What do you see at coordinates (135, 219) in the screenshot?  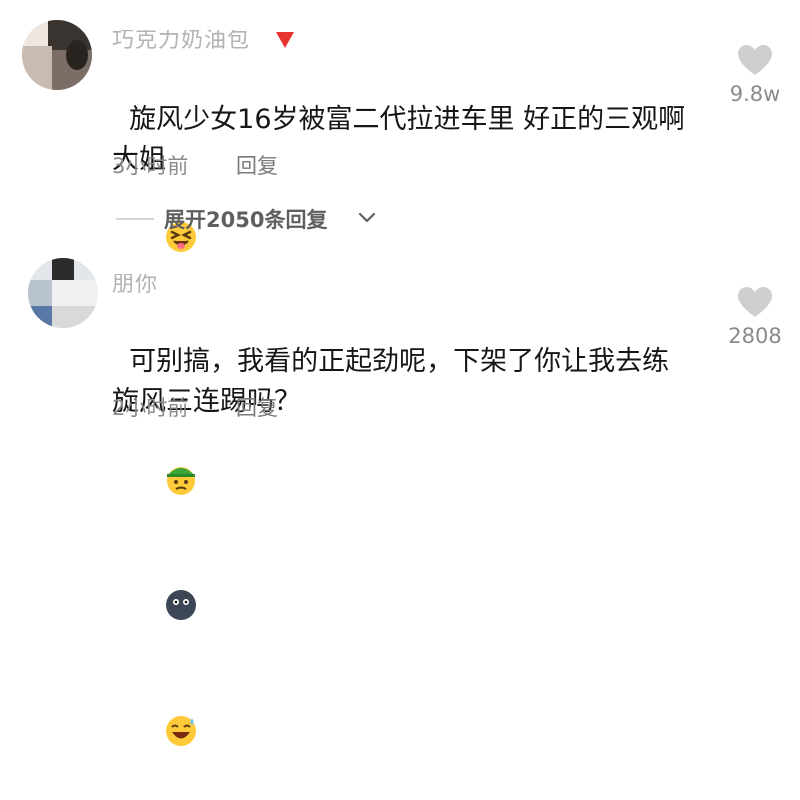 I see `divider` at bounding box center [135, 219].